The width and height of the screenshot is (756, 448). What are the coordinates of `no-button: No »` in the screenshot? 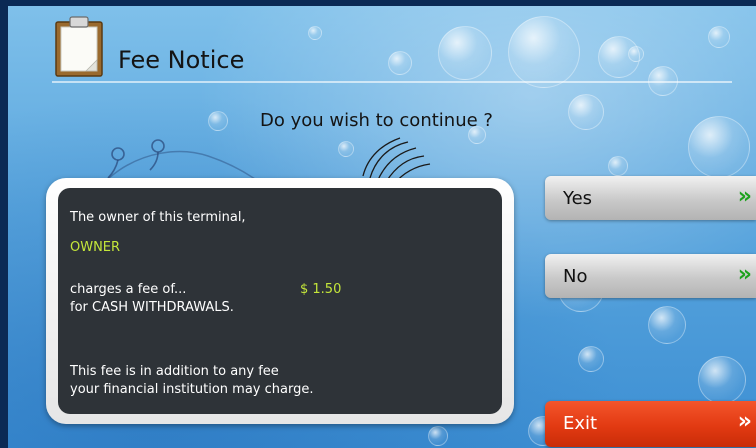 It's located at (650, 276).